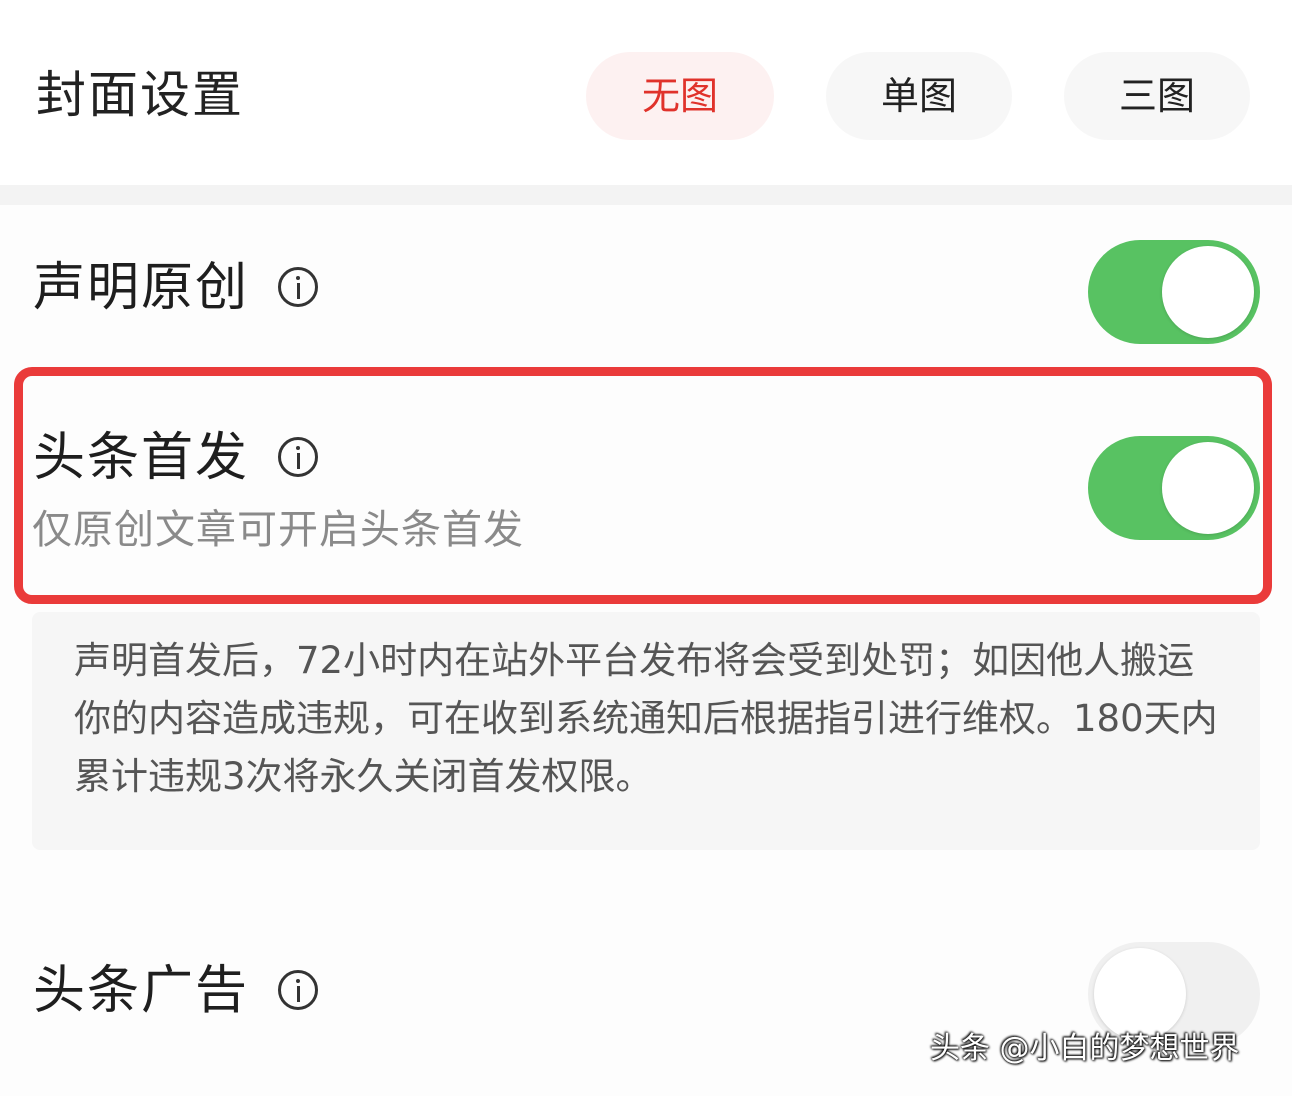  I want to click on cover-settings-title: 封面设置, so click(140, 95).